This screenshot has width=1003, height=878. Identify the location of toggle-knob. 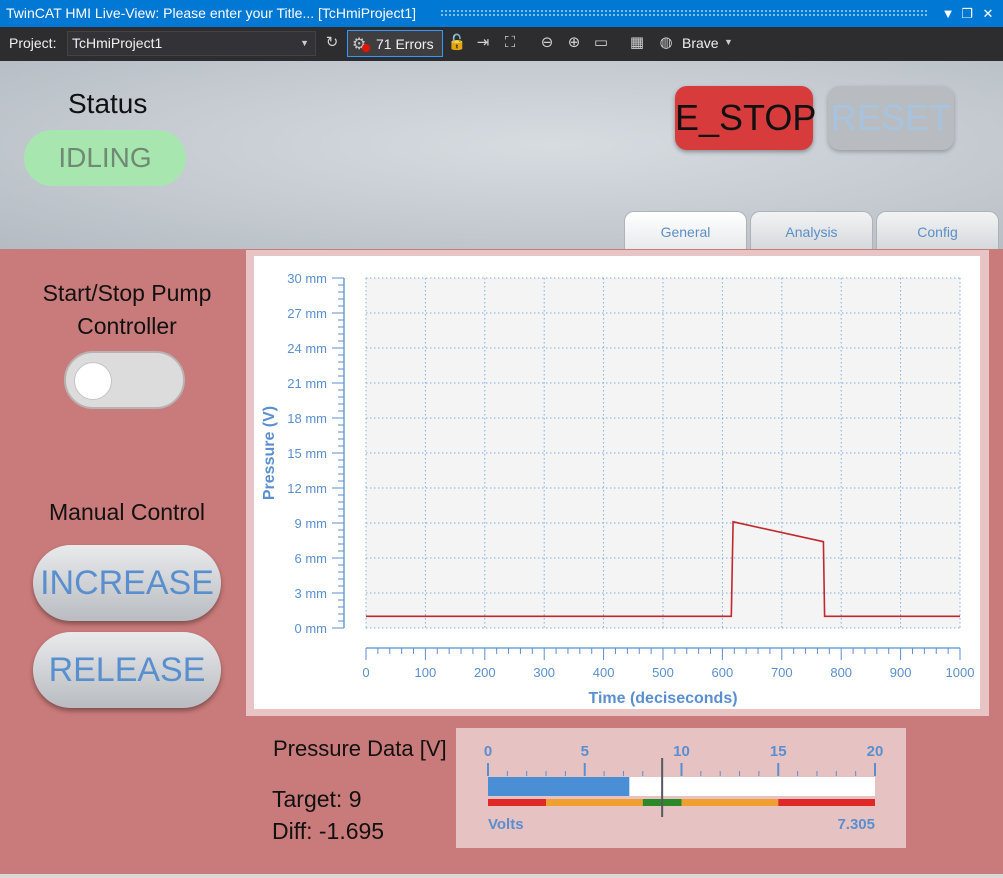
(93, 381).